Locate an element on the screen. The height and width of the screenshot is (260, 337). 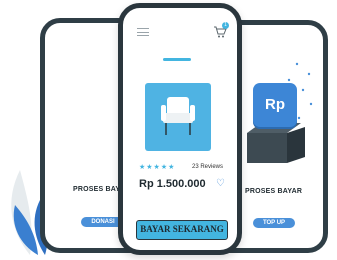
chair-icon is located at coordinates (178, 116).